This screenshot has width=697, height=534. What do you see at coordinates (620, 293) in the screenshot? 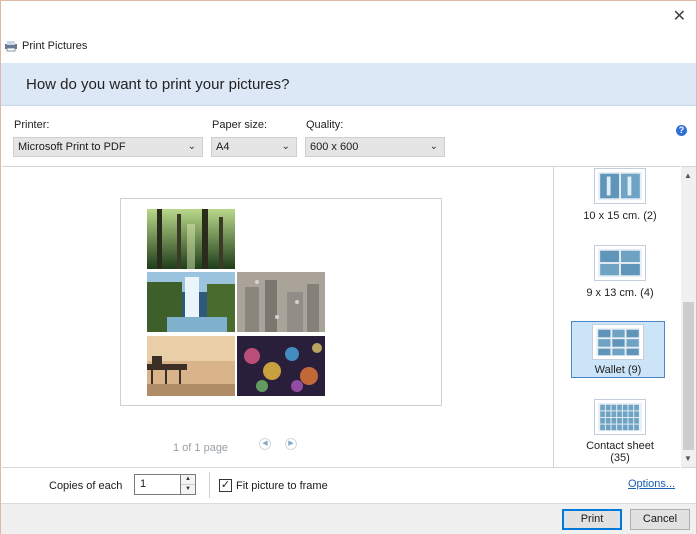
I see `layout-9x13-label: 9 x 13 cm. (4)` at bounding box center [620, 293].